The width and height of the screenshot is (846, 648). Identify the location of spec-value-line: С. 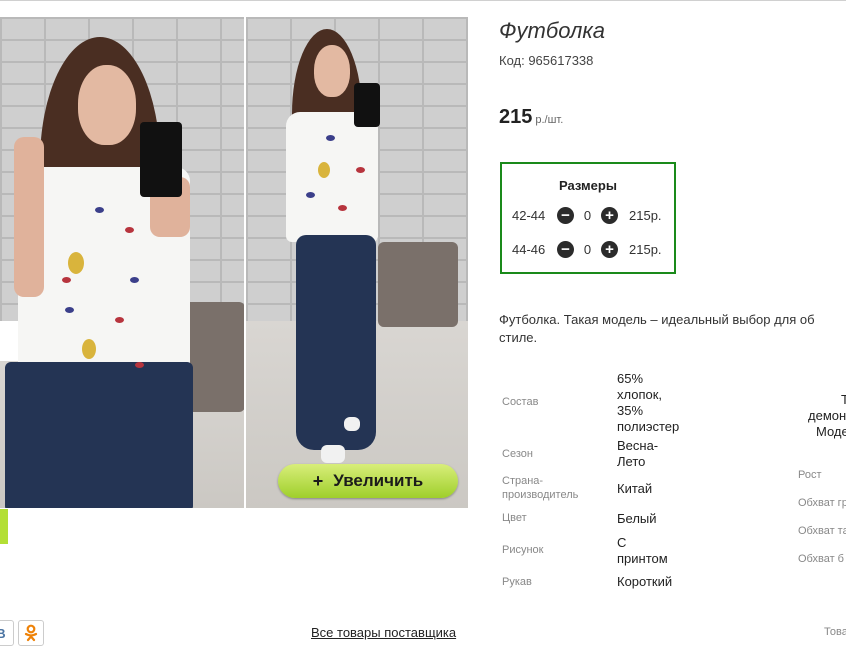
(622, 542).